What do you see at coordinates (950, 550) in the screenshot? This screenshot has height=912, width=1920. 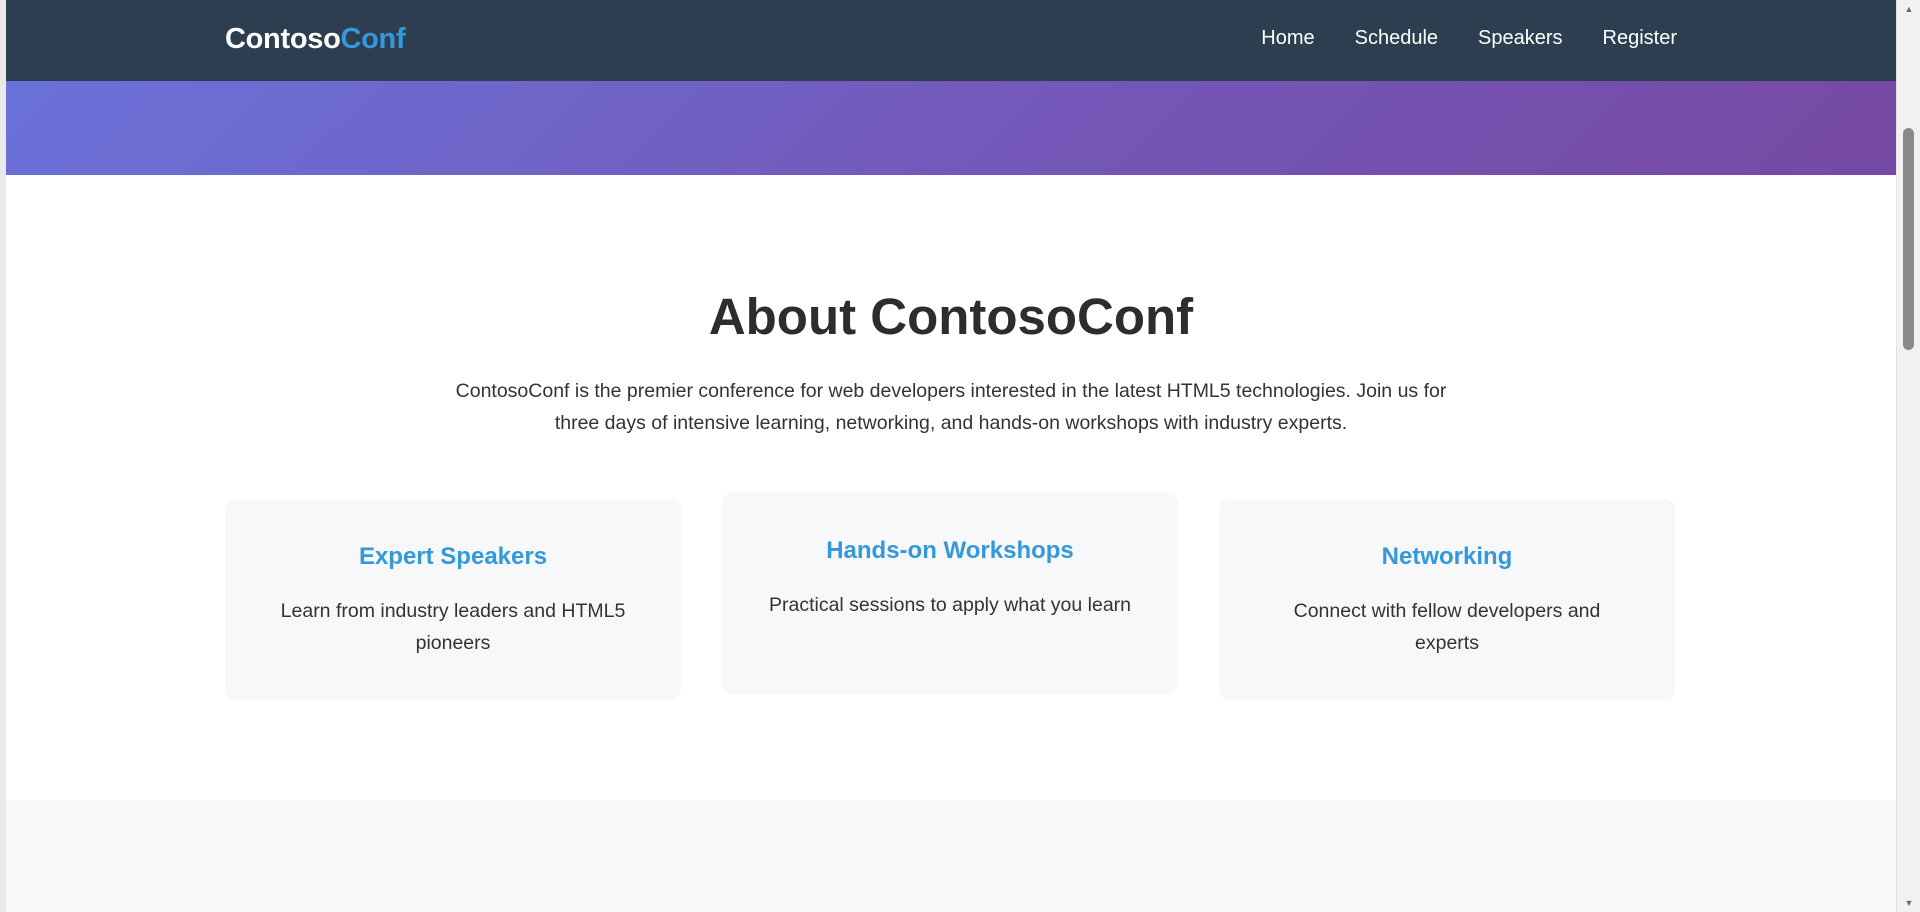 I see `feature-card-title: Hands-on Workshops` at bounding box center [950, 550].